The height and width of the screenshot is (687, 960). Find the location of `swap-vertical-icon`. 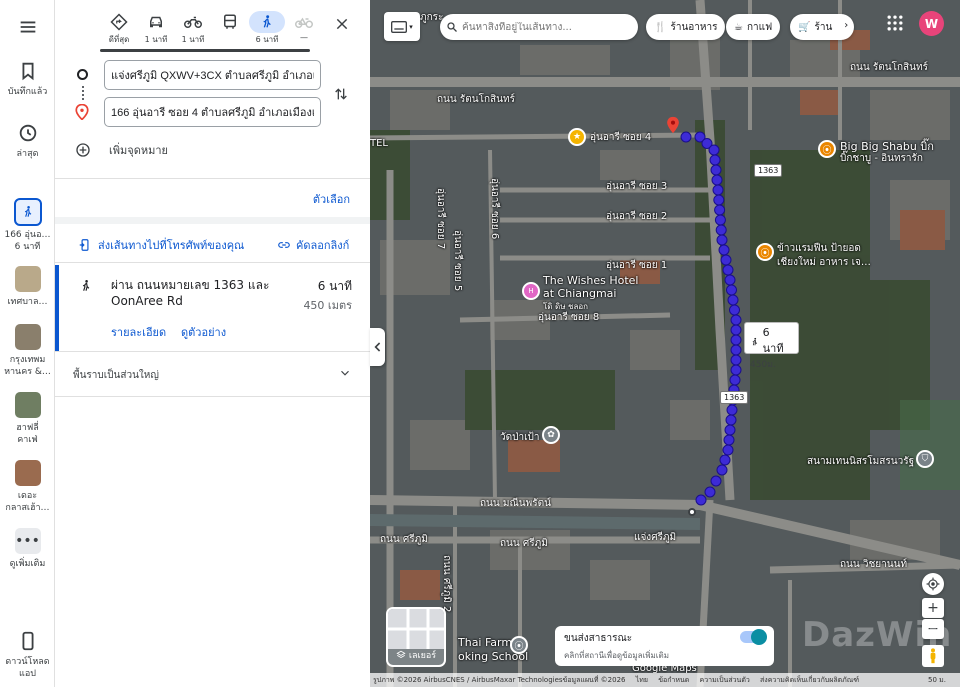

swap-vertical-icon is located at coordinates (341, 94).